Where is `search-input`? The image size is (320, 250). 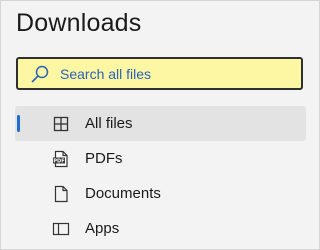 search-input is located at coordinates (175, 73).